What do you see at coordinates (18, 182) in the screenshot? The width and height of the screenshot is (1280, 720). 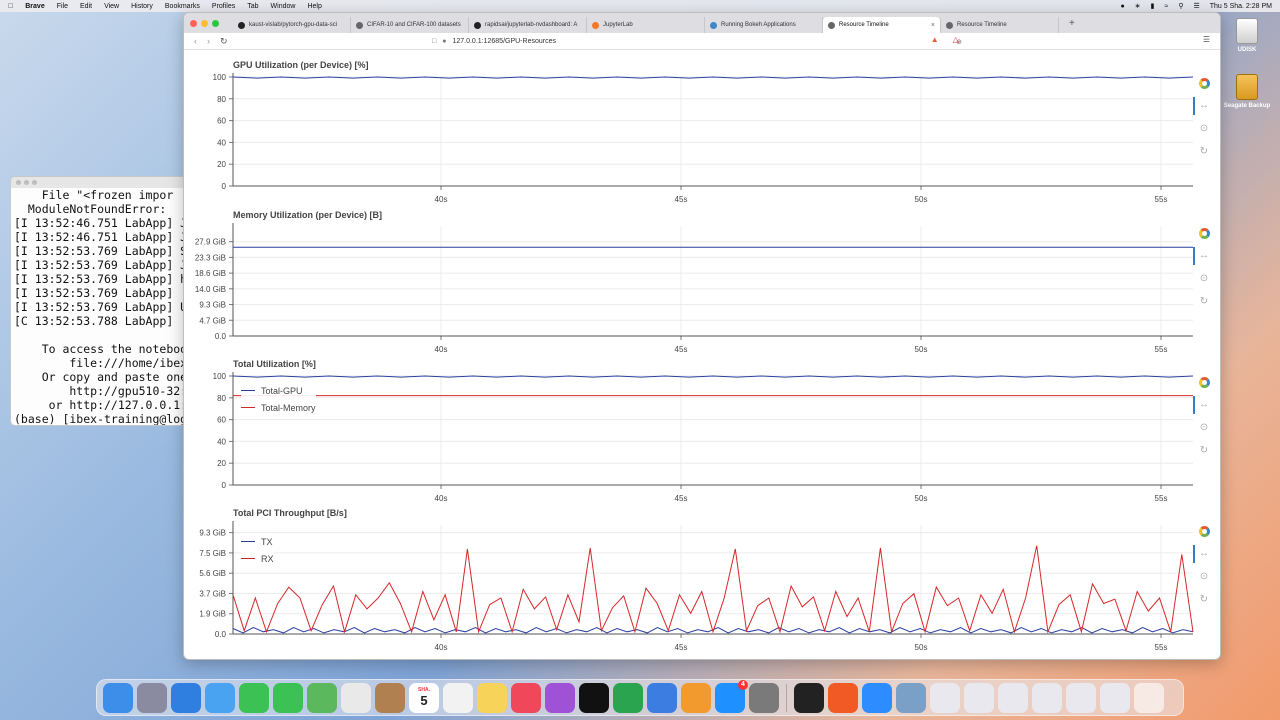 I see `close-icon` at bounding box center [18, 182].